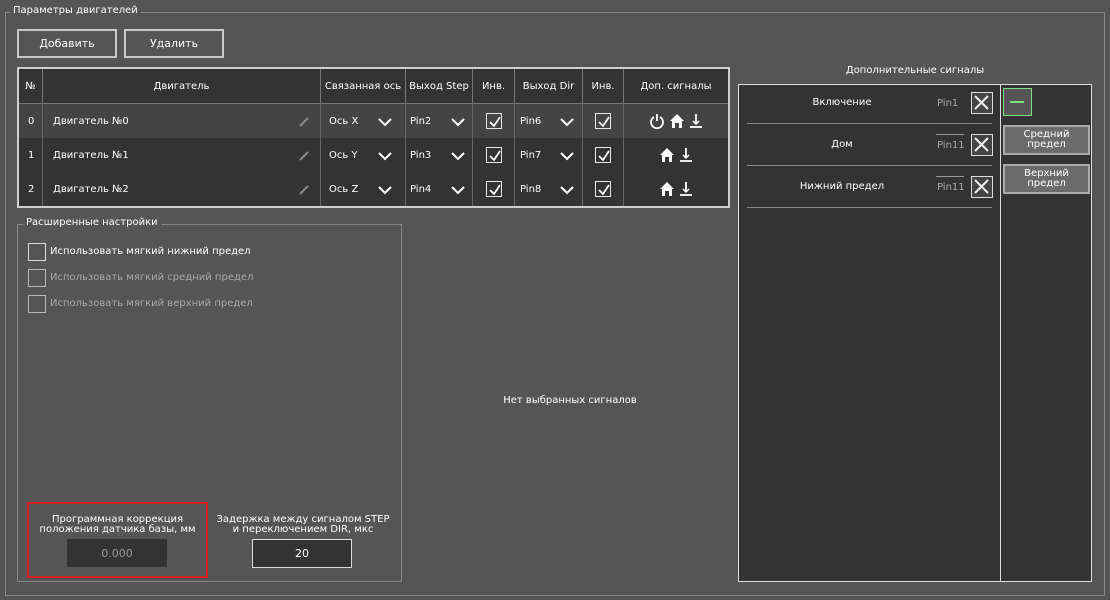 This screenshot has height=600, width=1110. Describe the element at coordinates (421, 155) in the screenshot. I see `step-output-value: Pin3` at that location.